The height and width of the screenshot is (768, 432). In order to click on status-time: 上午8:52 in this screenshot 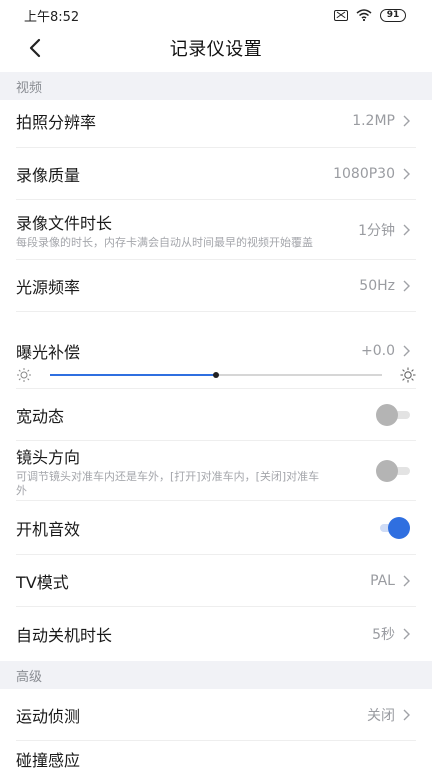, I will do `click(52, 17)`.